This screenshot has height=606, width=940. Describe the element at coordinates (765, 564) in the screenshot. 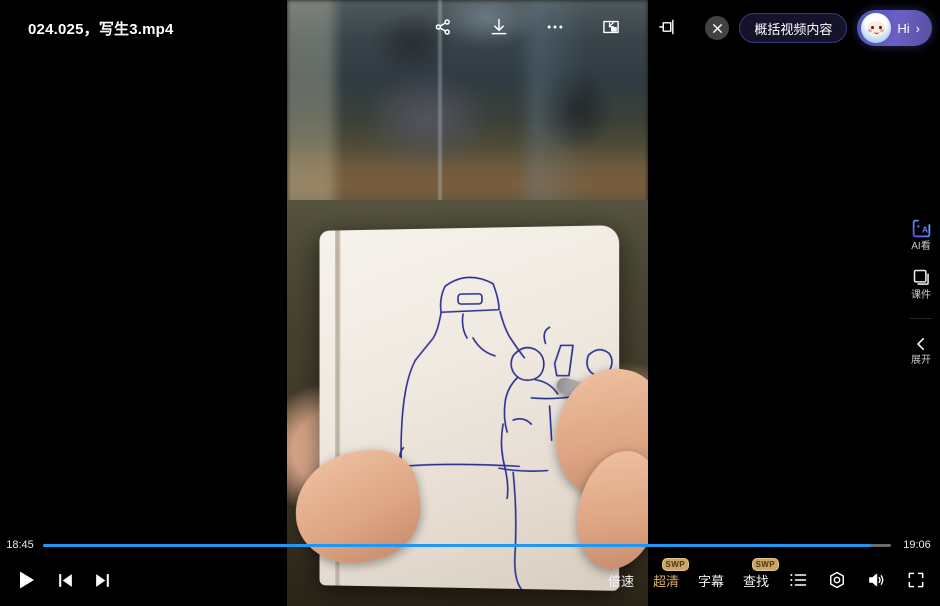

I see `search-badge: SWP` at that location.